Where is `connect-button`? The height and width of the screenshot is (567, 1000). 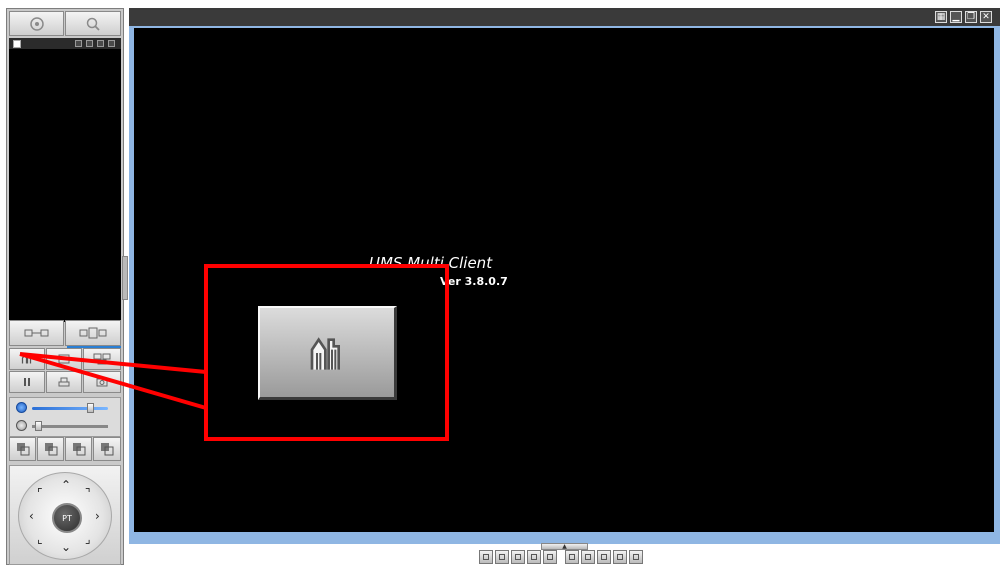
connect-button is located at coordinates (36, 333).